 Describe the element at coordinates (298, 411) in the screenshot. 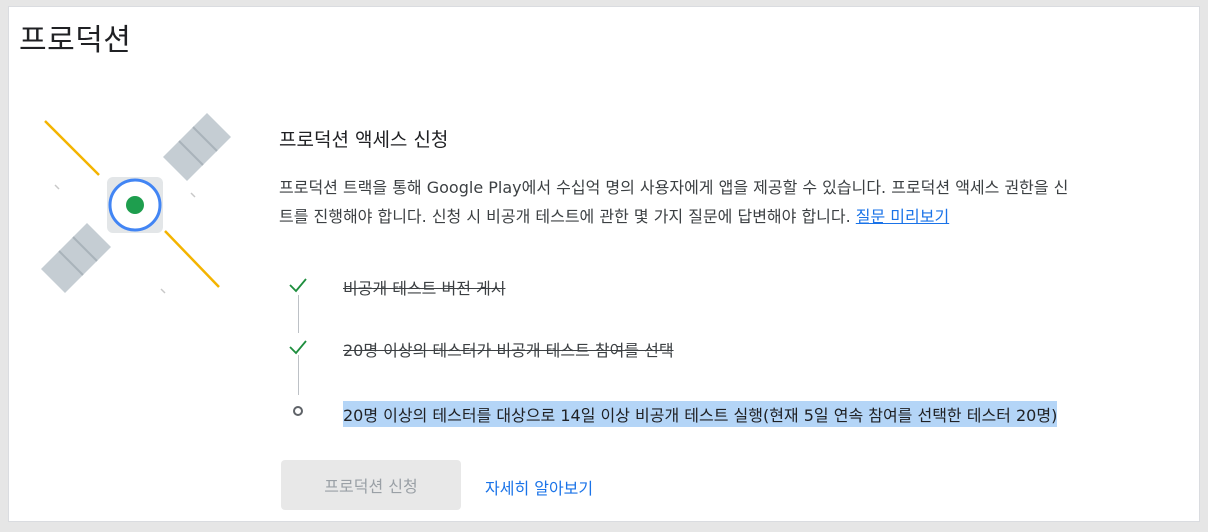

I see `circle-outline-icon` at that location.